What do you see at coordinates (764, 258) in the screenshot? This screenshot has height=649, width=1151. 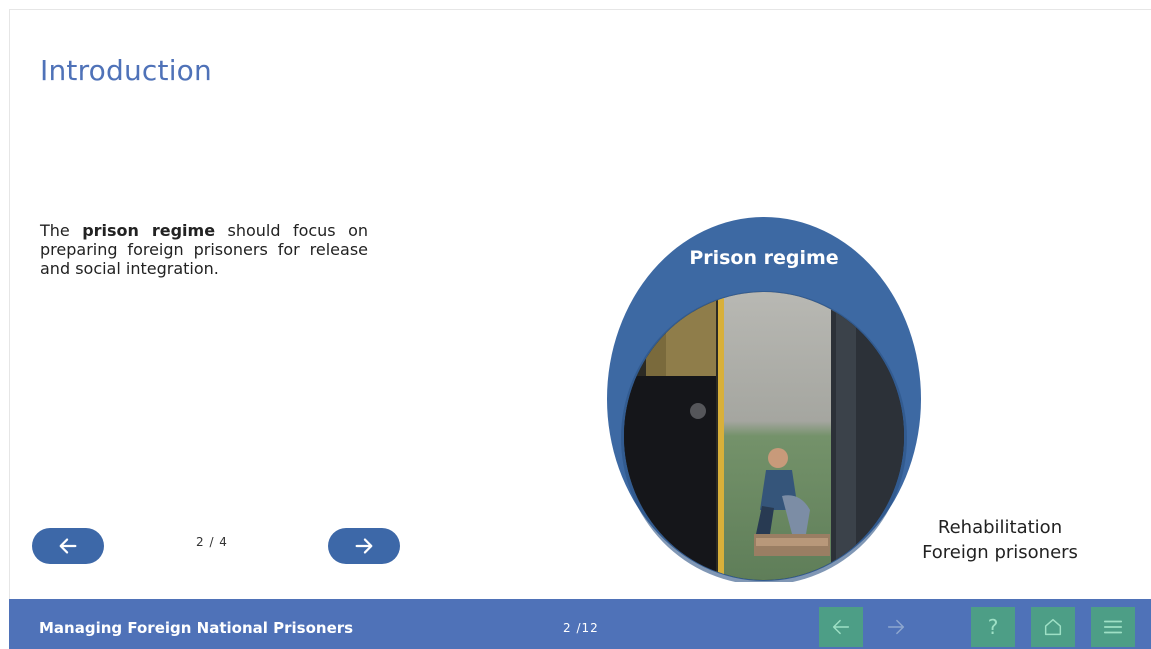 I see `medallion-label: Prison regime` at bounding box center [764, 258].